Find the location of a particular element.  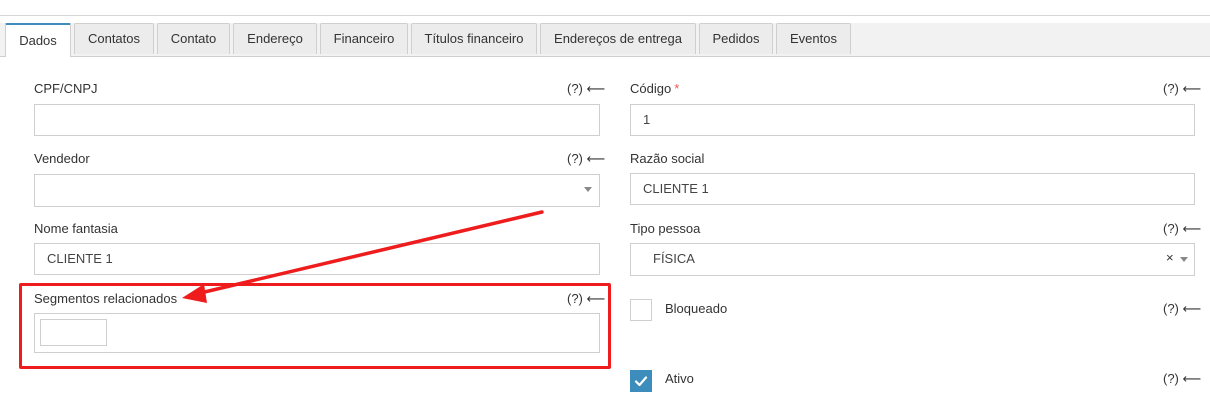

tab-dados: Dados is located at coordinates (38, 40).